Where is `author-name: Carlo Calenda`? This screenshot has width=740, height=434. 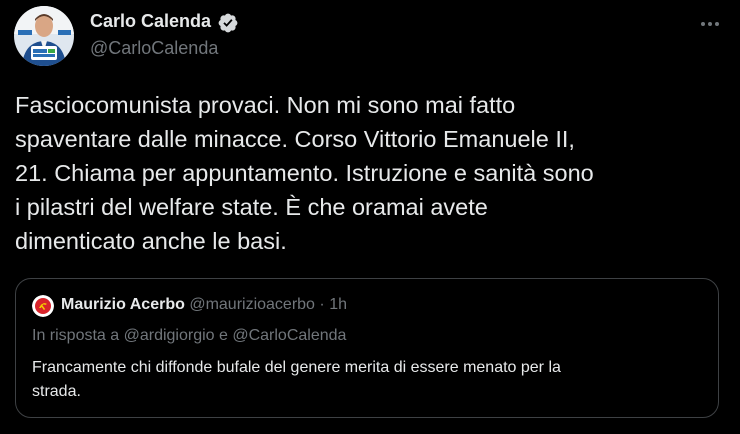
author-name: Carlo Calenda is located at coordinates (150, 21).